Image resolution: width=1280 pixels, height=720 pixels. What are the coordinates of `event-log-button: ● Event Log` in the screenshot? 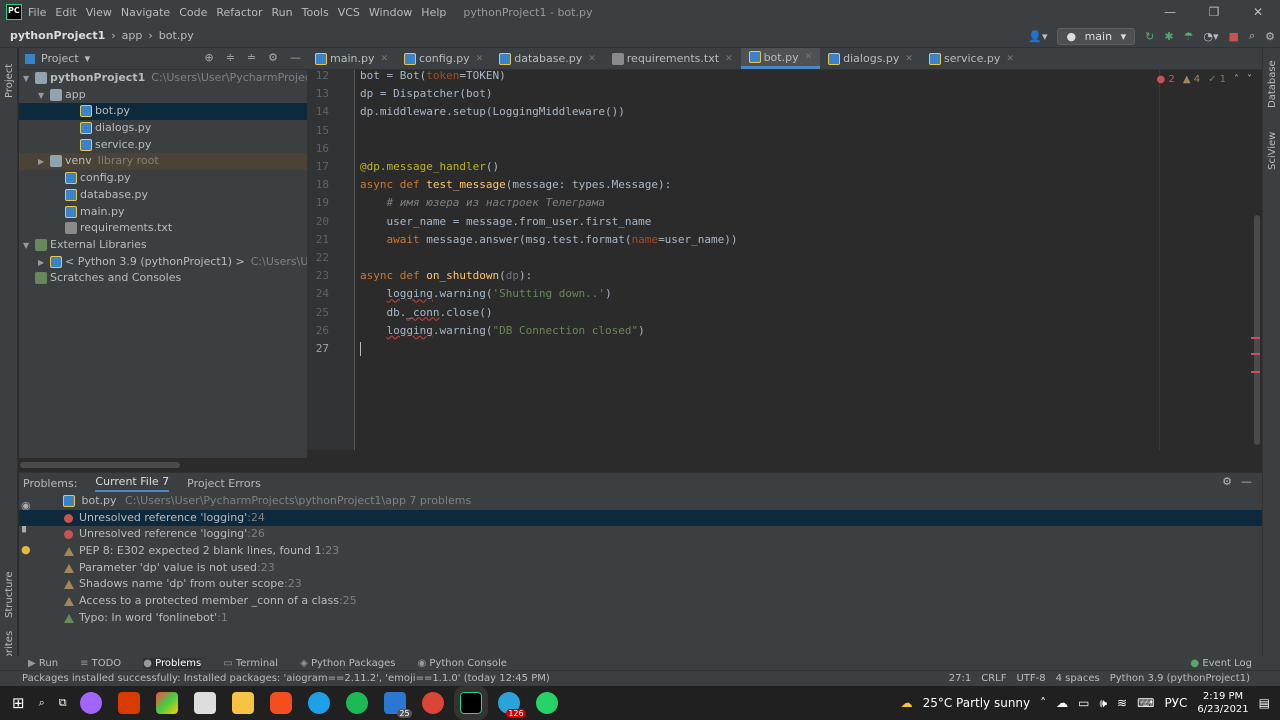 It's located at (1221, 663).